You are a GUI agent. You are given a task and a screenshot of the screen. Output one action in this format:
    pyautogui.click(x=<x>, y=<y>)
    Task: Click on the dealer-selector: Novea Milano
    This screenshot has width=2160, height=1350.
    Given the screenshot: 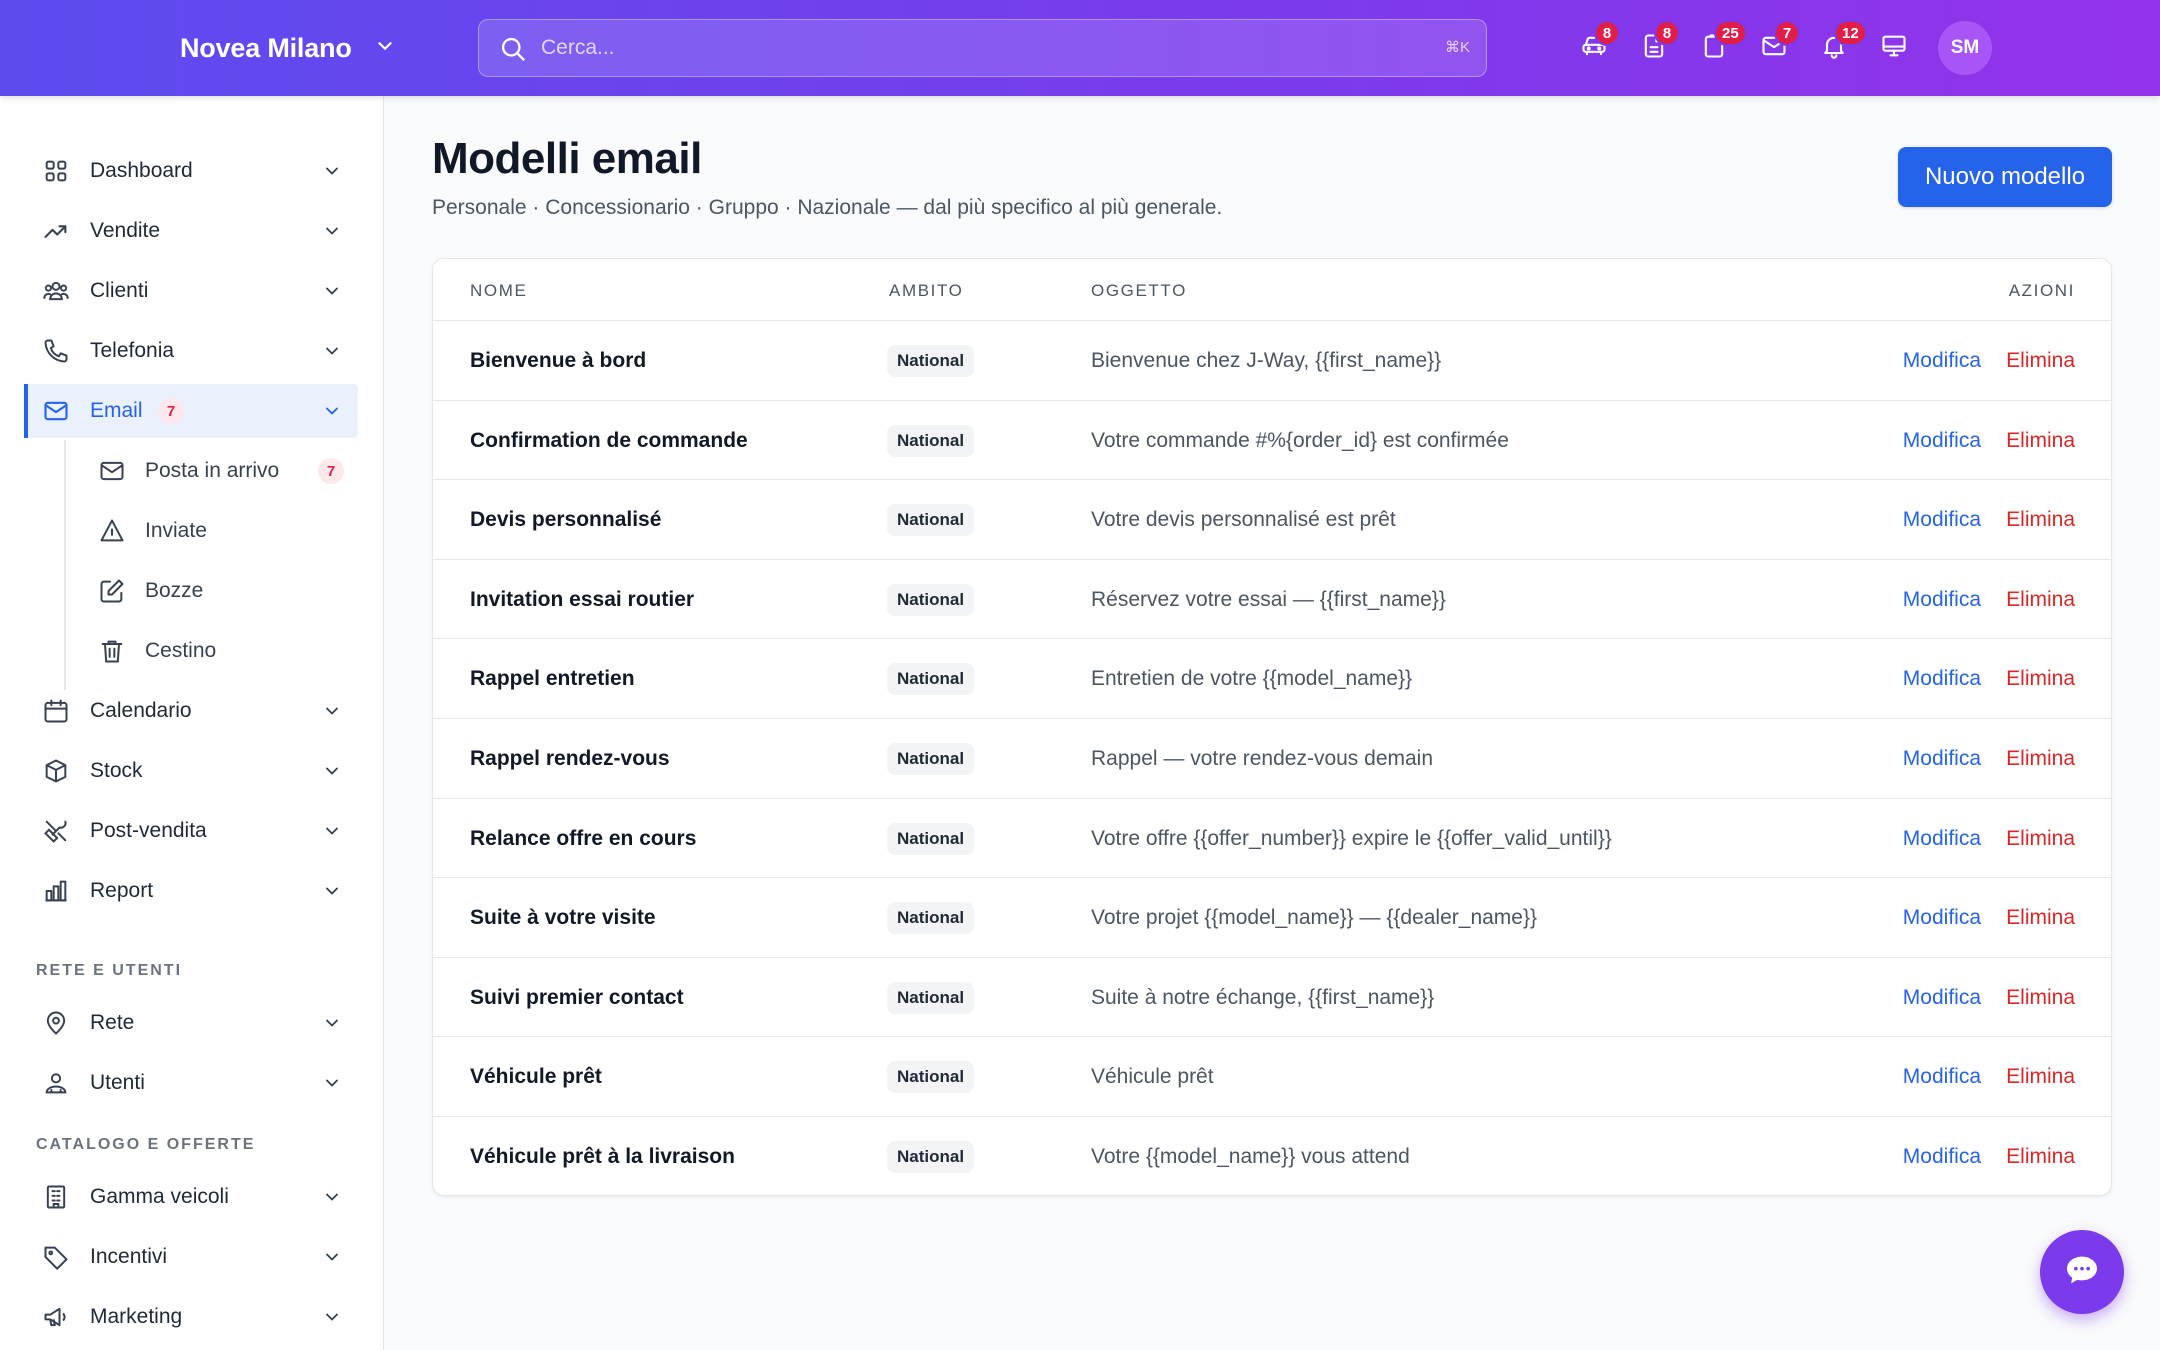 What is the action you would take?
    pyautogui.click(x=288, y=48)
    